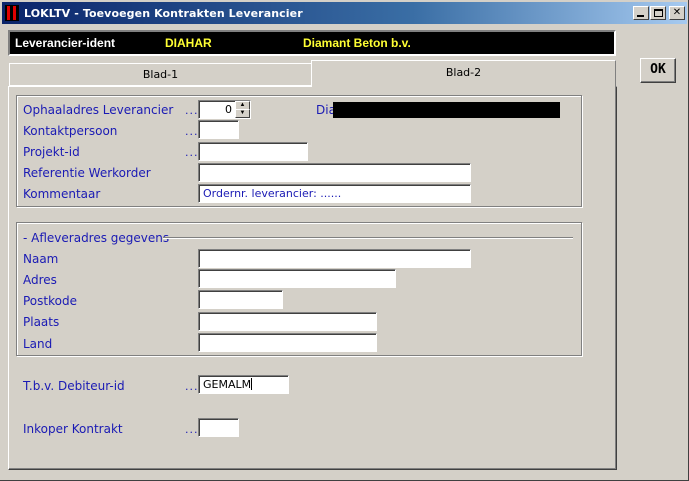 Image resolution: width=689 pixels, height=481 pixels. Describe the element at coordinates (228, 109) in the screenshot. I see `pickup-address-value: 0` at that location.